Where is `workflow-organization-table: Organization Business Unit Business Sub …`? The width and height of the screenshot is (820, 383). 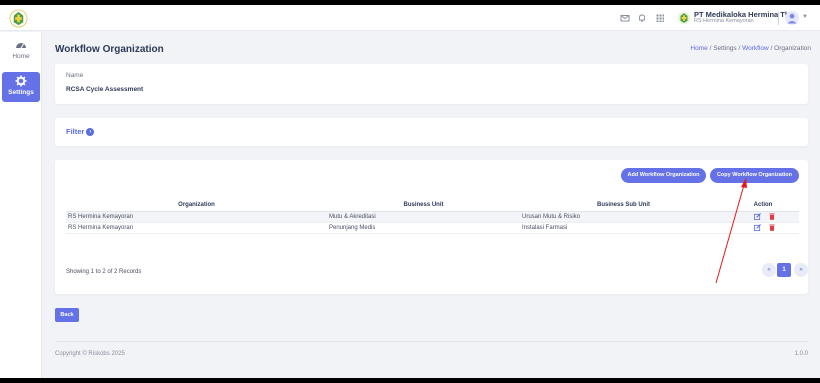
workflow-organization-table: Organization Business Unit Business Sub … is located at coordinates (432, 217).